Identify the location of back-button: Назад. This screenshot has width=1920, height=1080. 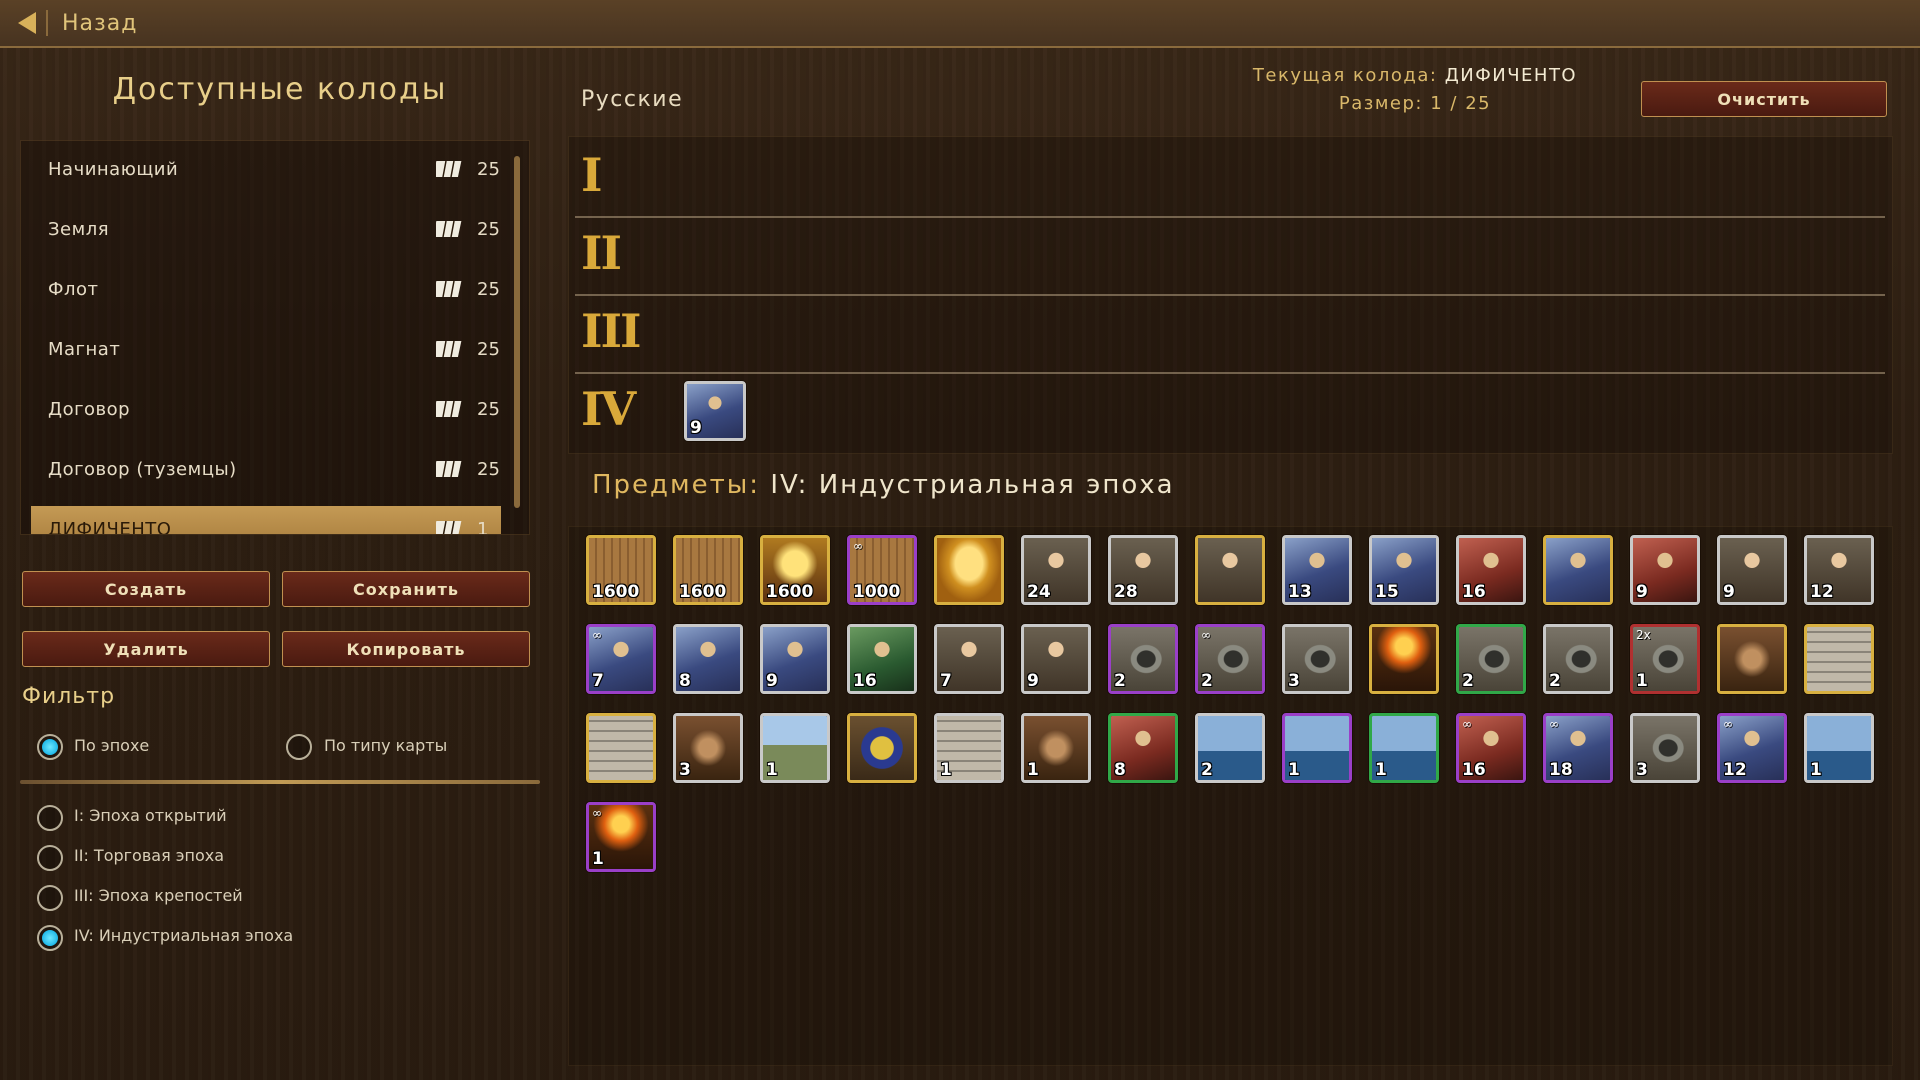
(99, 23).